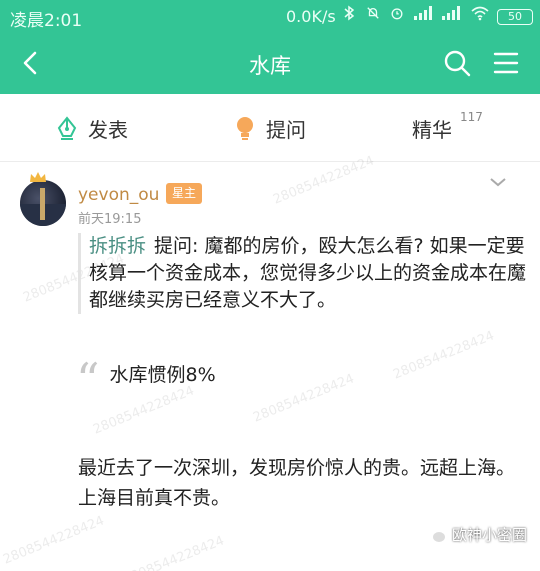  Describe the element at coordinates (38, 177) in the screenshot. I see `crown-icon` at that location.